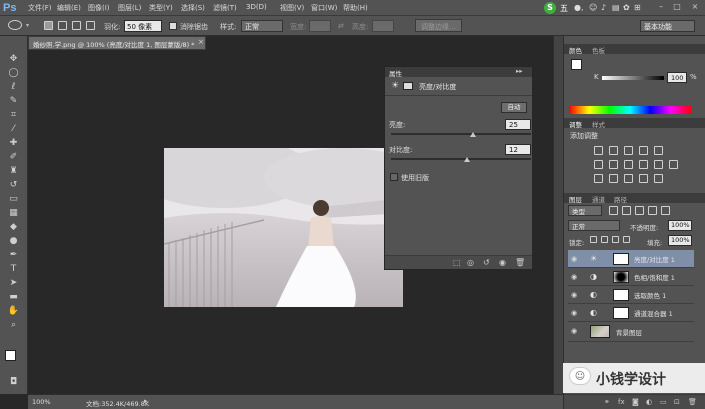 This screenshot has height=409, width=705. What do you see at coordinates (225, 8) in the screenshot?
I see `menu-filter: 滤镜(T)` at bounding box center [225, 8].